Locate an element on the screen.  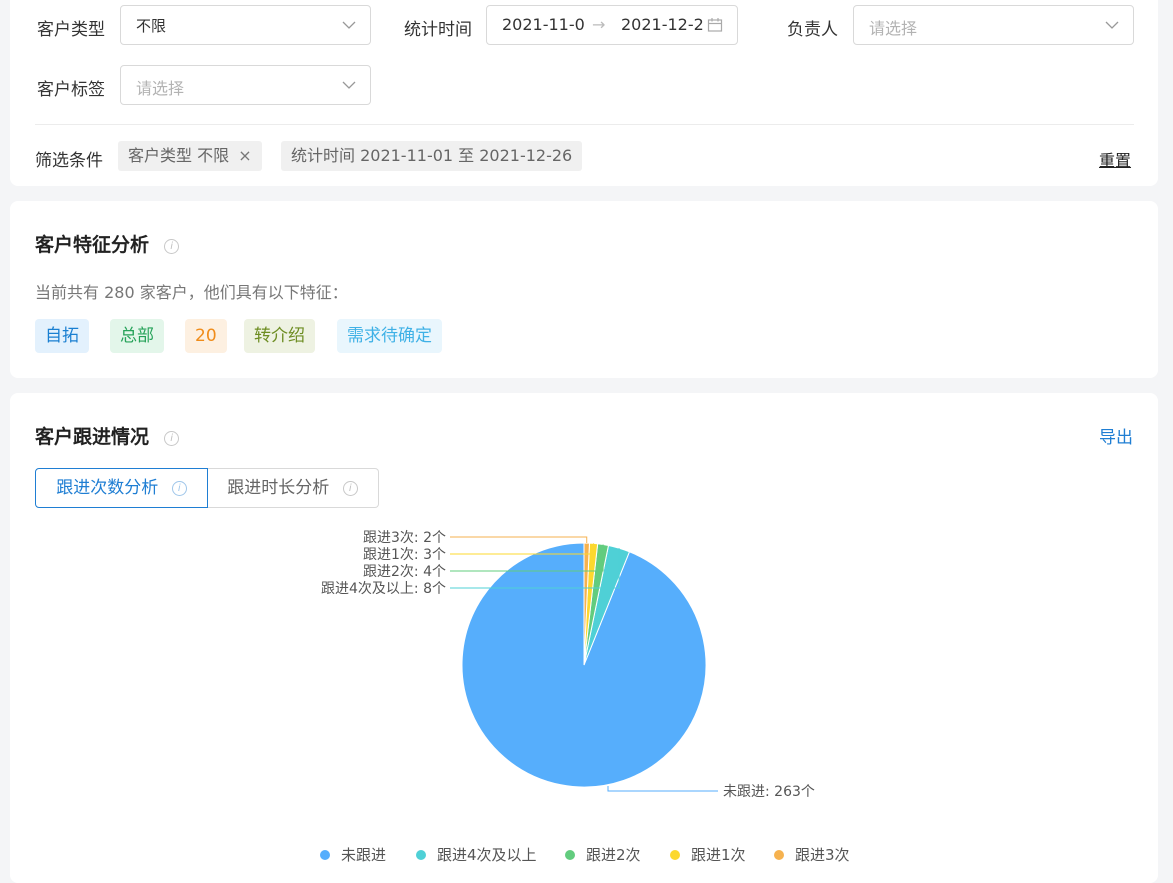
section-title: 客户特征分析 is located at coordinates (92, 245).